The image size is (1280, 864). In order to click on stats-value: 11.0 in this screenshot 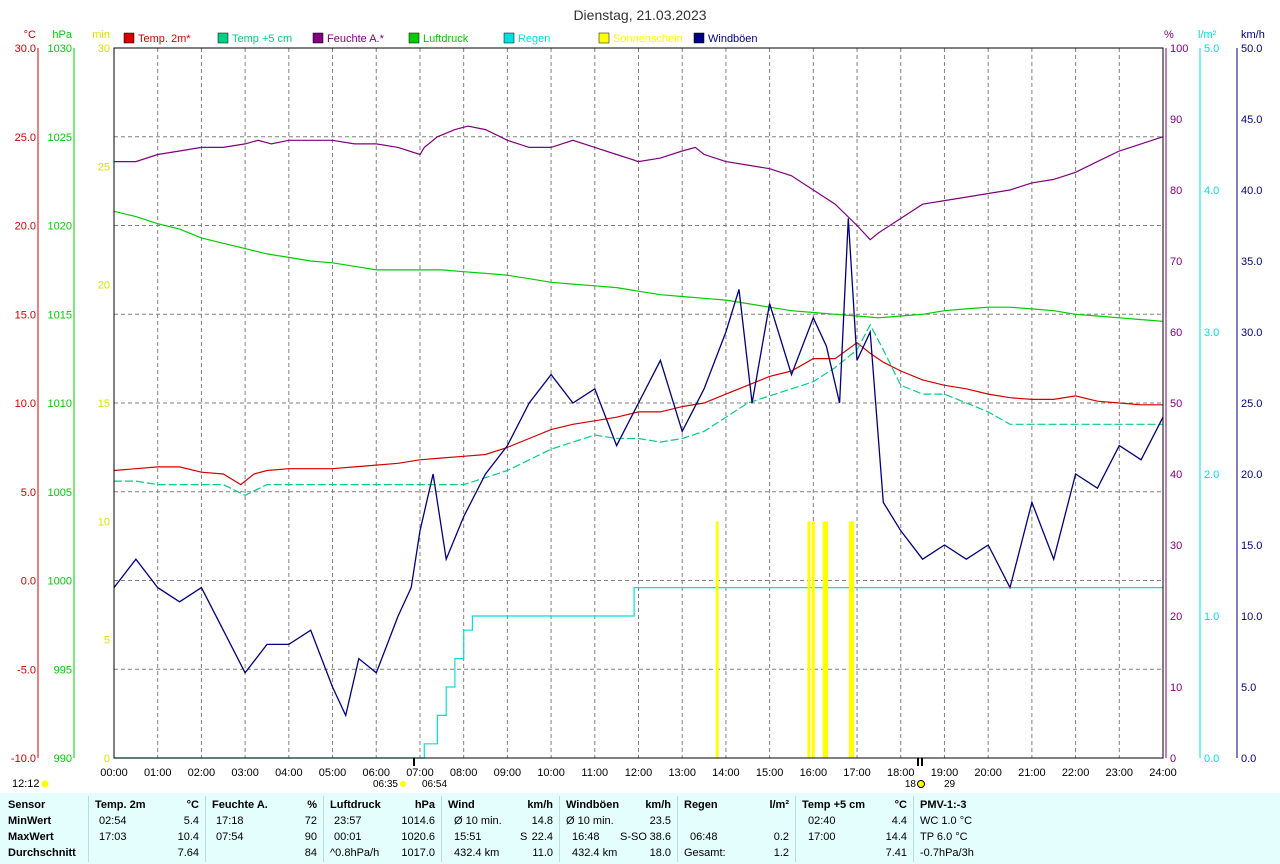, I will do `click(542, 853)`.